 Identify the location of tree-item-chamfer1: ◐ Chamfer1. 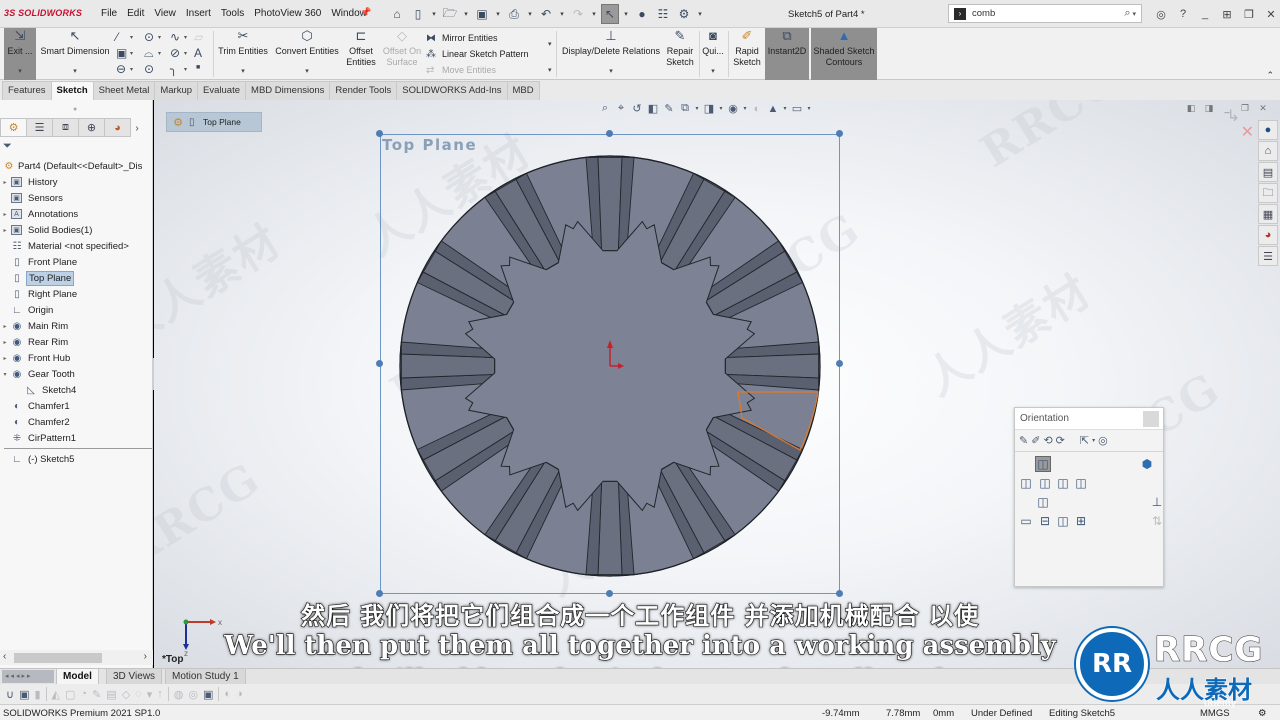
(76, 406).